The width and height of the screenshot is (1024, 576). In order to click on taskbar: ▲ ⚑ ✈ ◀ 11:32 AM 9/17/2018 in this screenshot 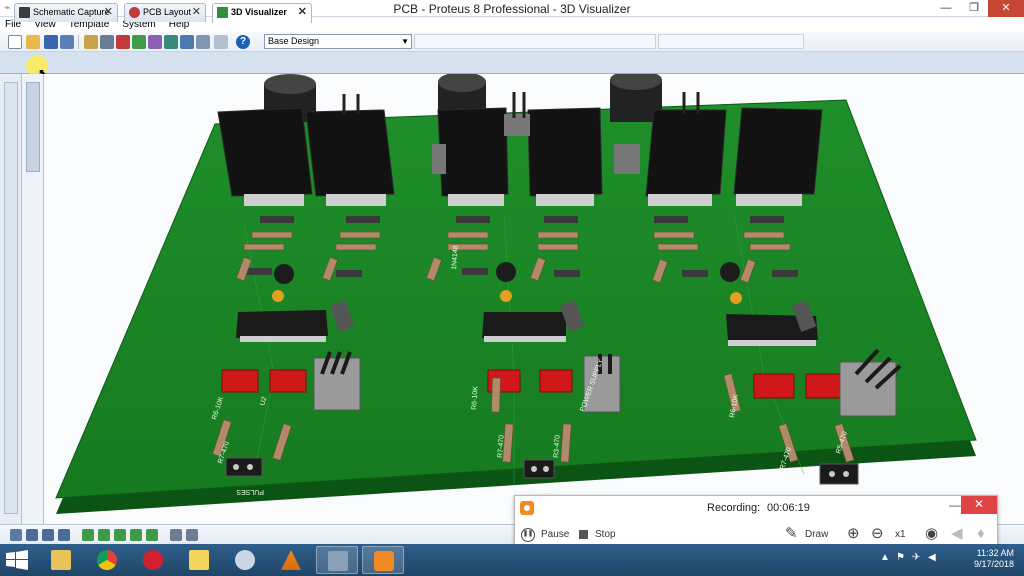, I will do `click(512, 560)`.